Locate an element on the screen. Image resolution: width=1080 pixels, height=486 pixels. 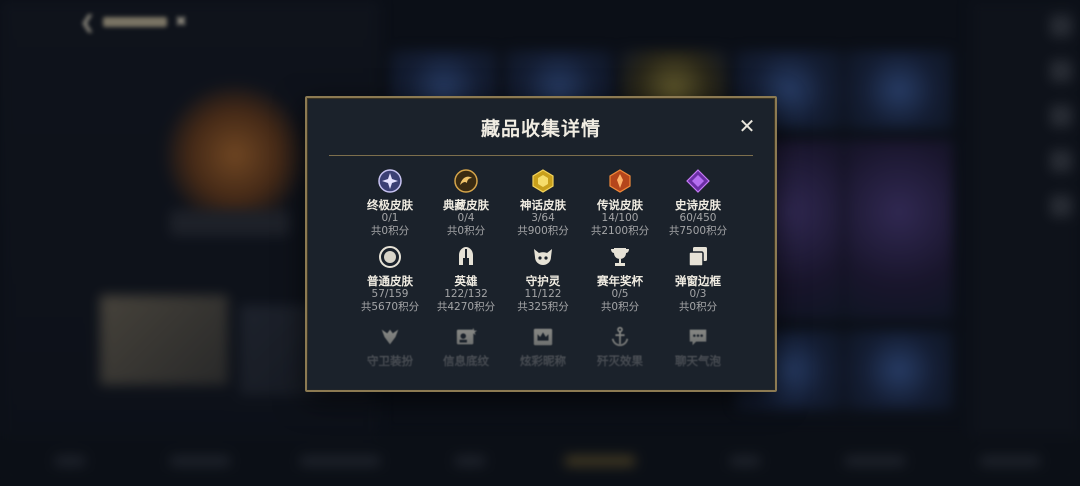
item-label: 赛年奖杯 is located at coordinates (620, 281).